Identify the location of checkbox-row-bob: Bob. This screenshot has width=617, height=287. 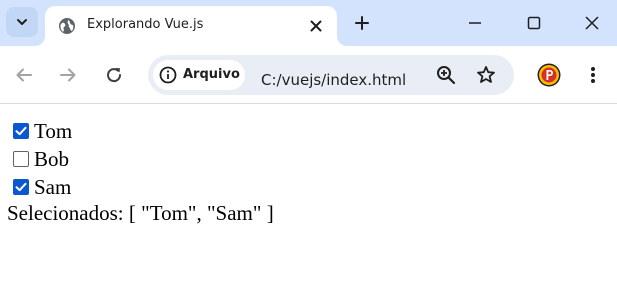
(41, 159).